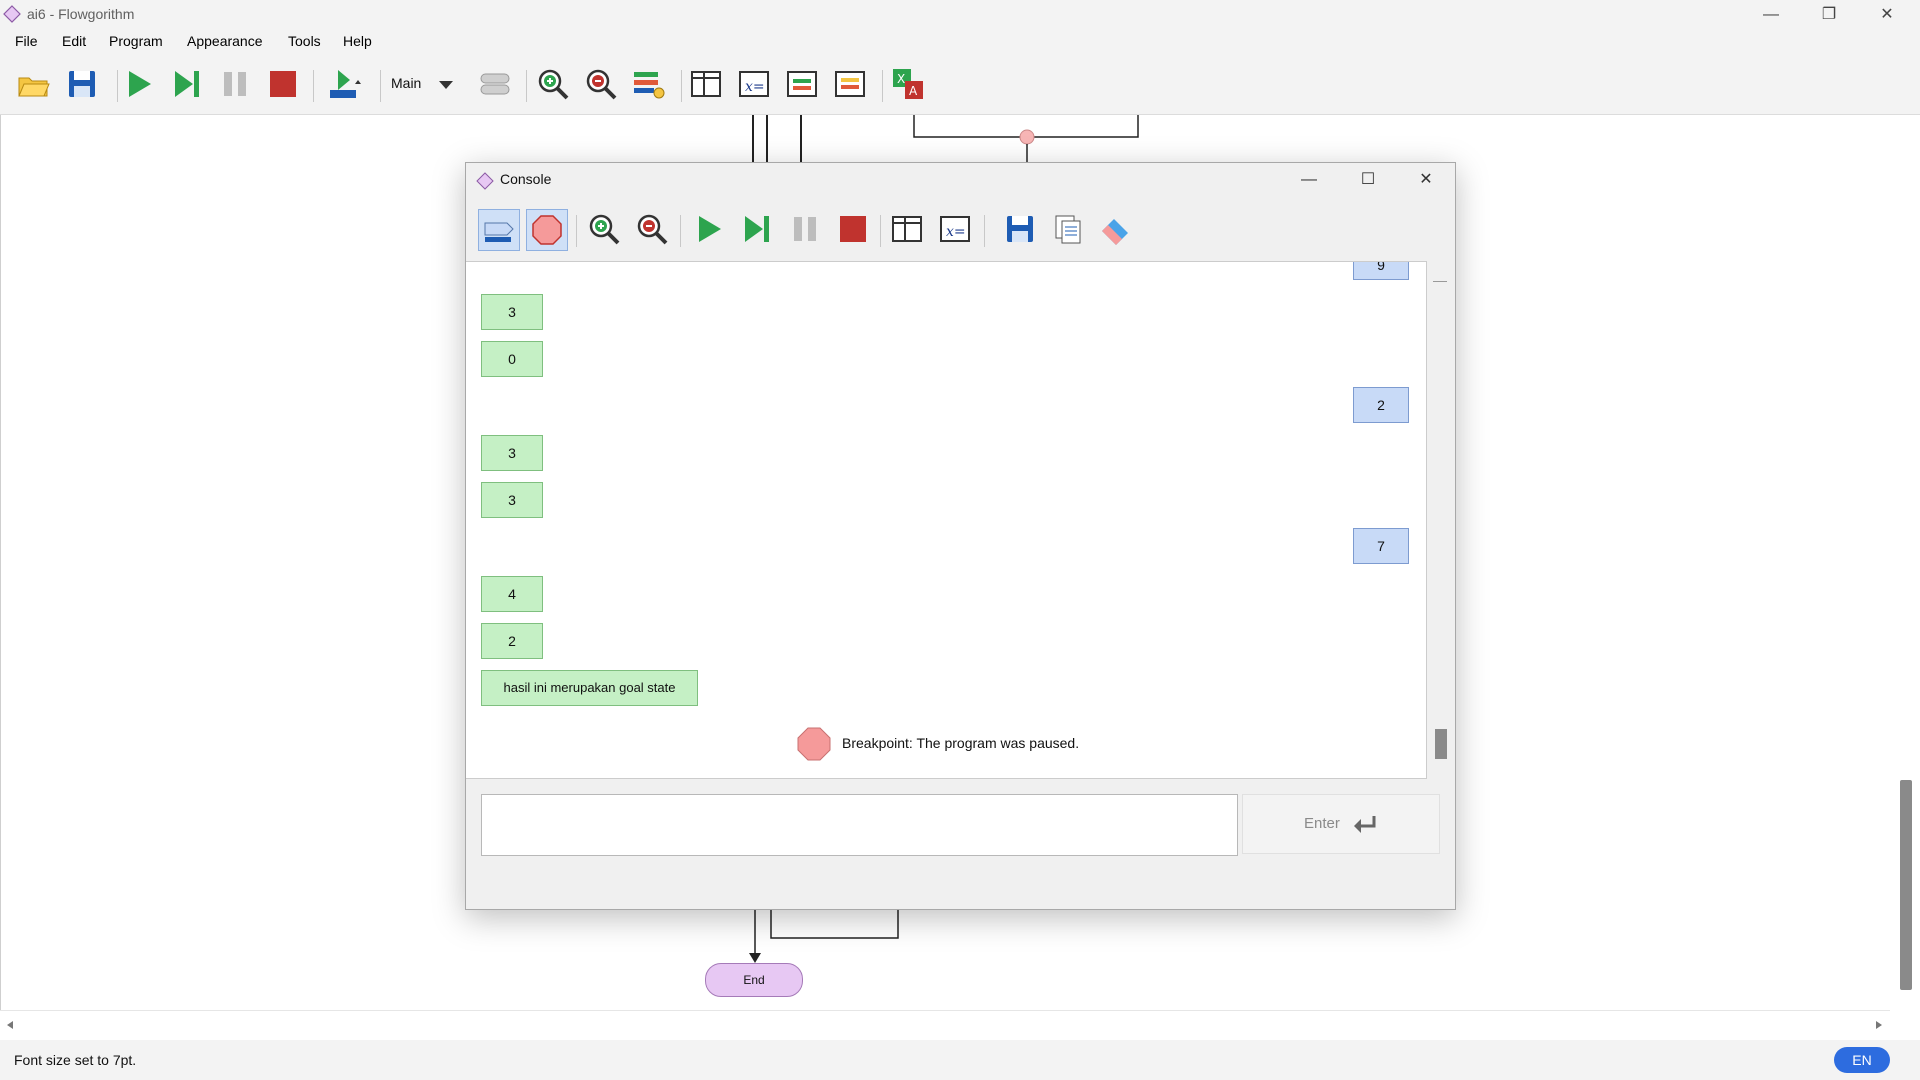  Describe the element at coordinates (850, 84) in the screenshot. I see `chart-window-icon` at that location.